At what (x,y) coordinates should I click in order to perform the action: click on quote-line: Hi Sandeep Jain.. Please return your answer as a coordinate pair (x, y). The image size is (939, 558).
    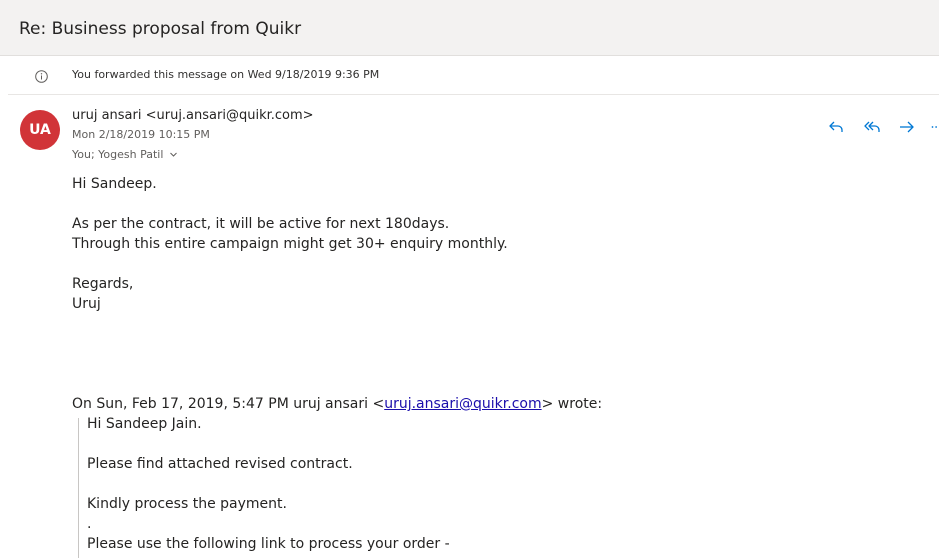
    Looking at the image, I should click on (144, 424).